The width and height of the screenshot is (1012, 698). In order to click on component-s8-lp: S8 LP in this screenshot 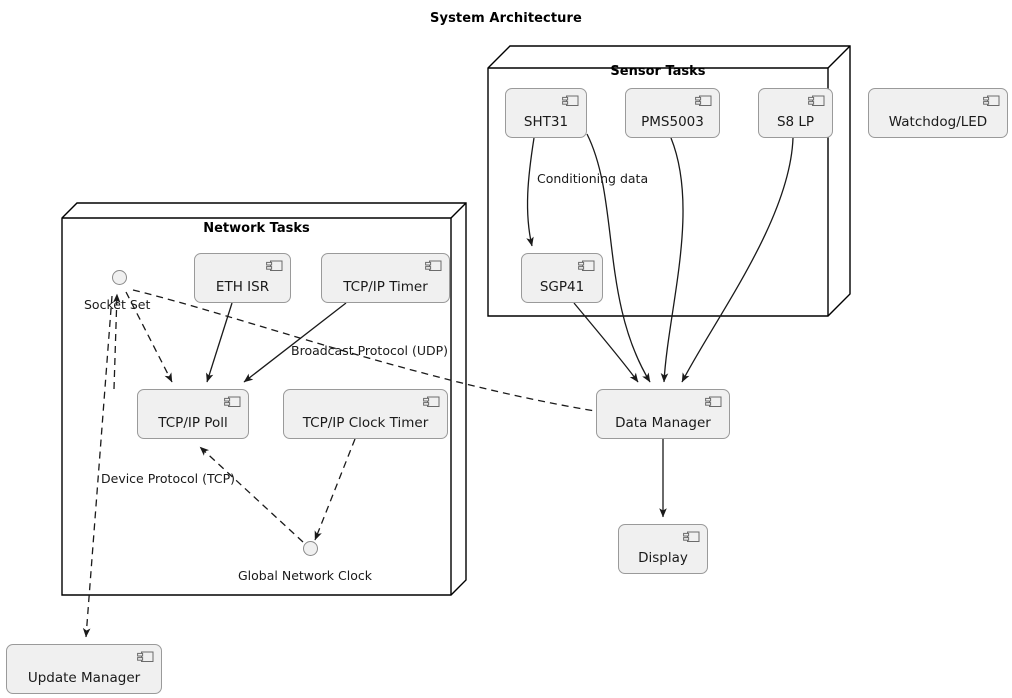, I will do `click(795, 113)`.